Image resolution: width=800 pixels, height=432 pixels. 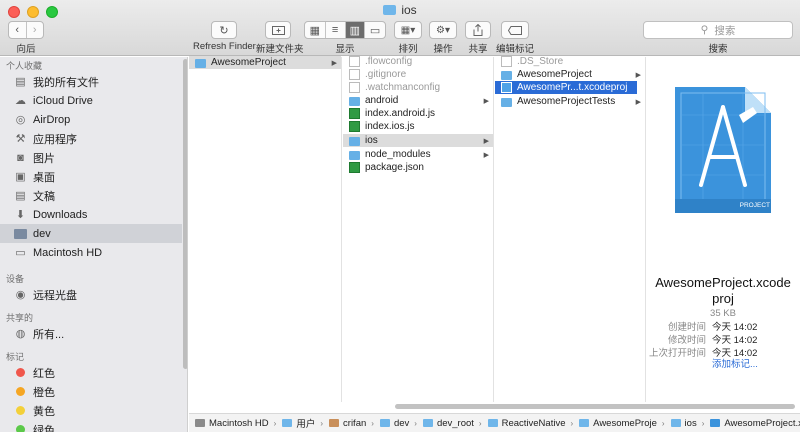 What do you see at coordinates (418, 87) in the screenshot?
I see `list-item: .watchmanconfig` at bounding box center [418, 87].